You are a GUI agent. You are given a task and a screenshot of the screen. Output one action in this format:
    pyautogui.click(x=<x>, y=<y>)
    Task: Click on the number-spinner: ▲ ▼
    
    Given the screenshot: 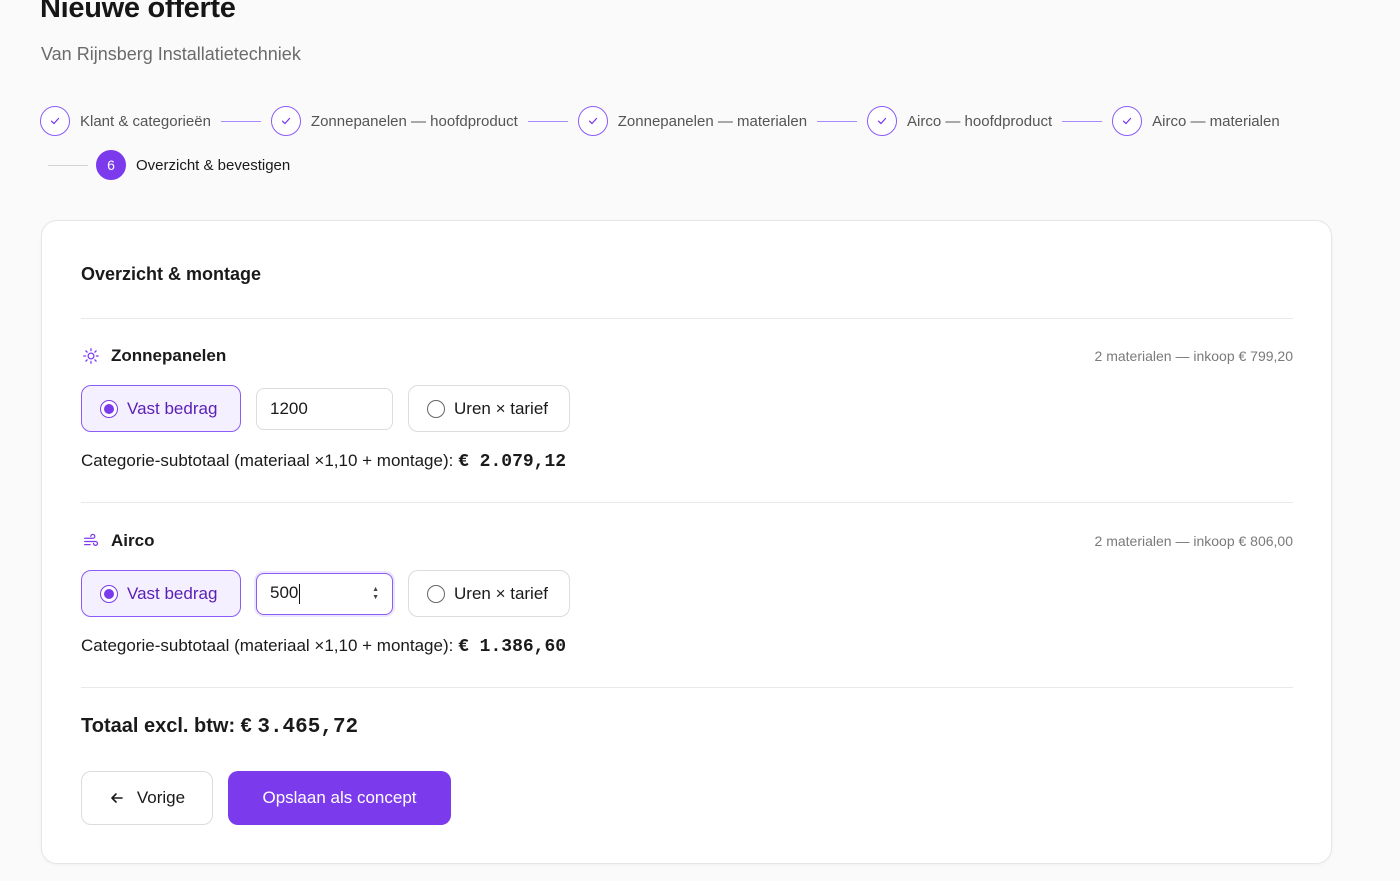 What is the action you would take?
    pyautogui.click(x=375, y=593)
    